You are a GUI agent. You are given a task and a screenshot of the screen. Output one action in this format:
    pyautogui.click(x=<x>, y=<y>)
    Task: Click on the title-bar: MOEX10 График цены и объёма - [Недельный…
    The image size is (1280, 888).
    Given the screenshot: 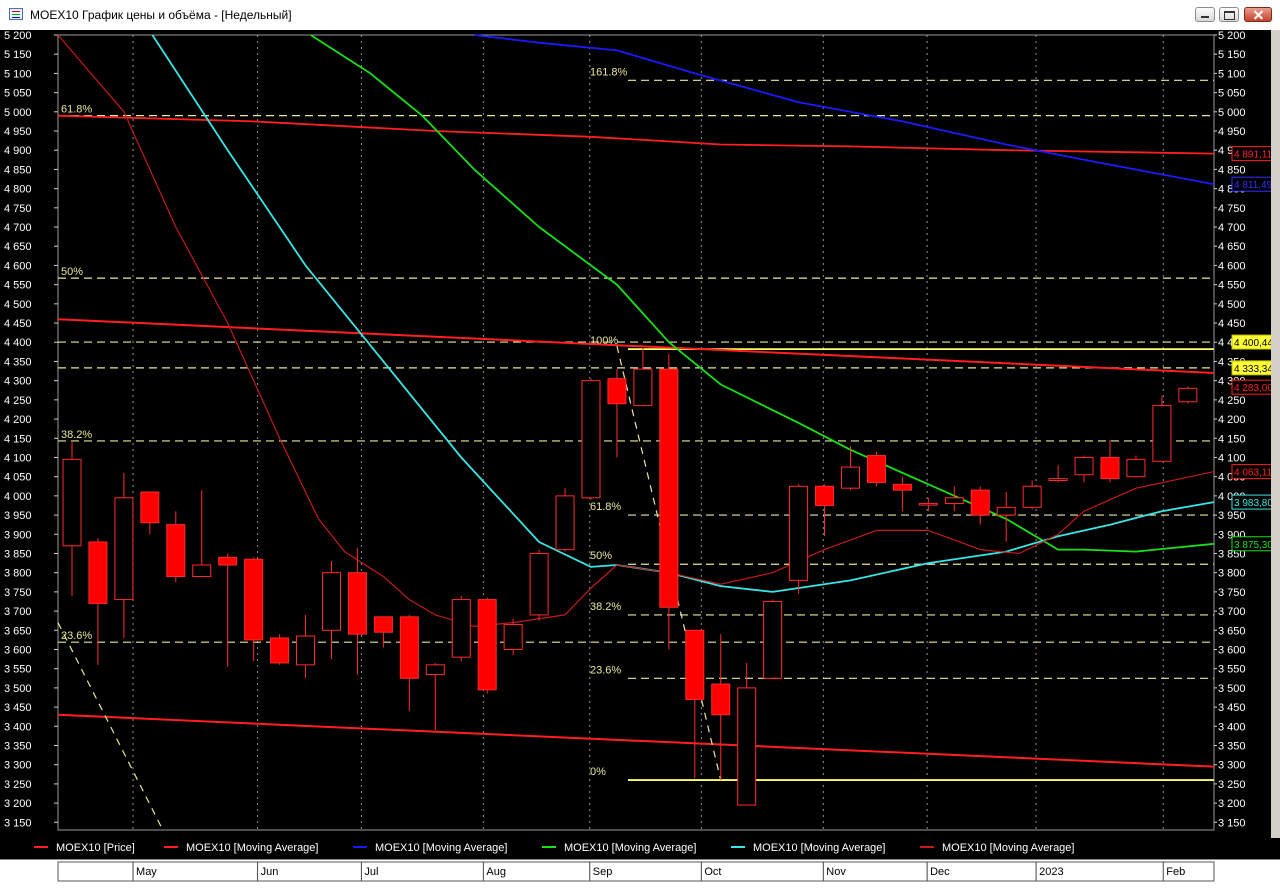 What is the action you would take?
    pyautogui.click(x=640, y=15)
    